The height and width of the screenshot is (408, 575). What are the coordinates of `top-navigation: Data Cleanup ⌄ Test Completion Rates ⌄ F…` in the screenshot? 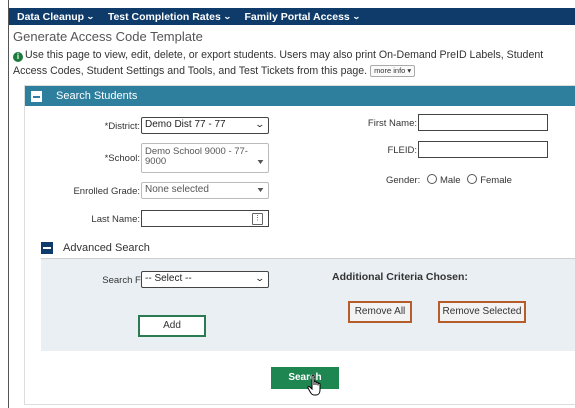 It's located at (292, 16).